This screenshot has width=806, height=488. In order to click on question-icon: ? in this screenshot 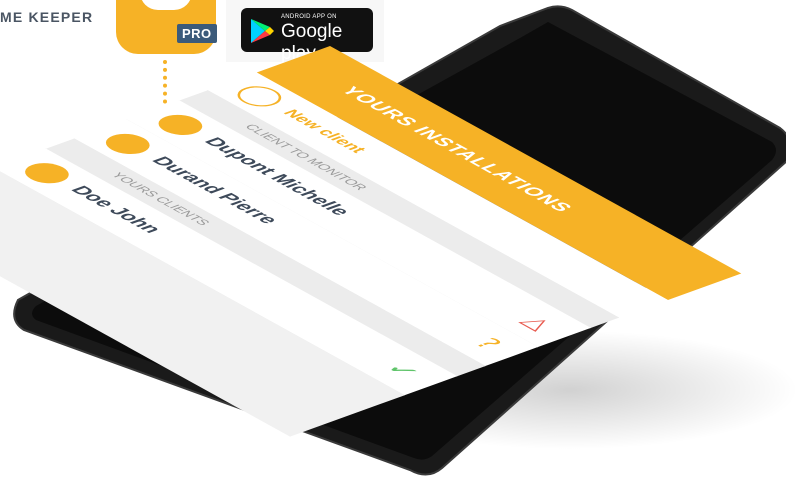, I will do `click(487, 343)`.